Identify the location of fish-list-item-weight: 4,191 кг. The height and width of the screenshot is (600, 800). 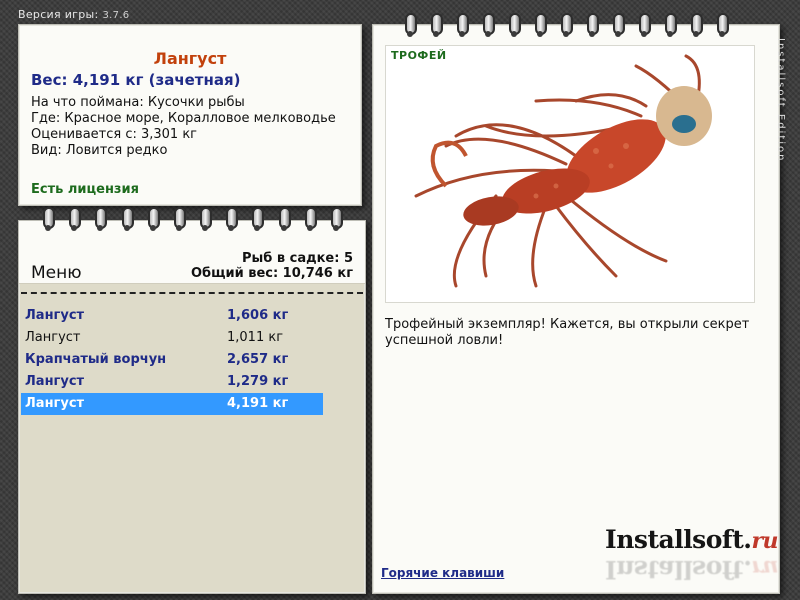
(258, 403).